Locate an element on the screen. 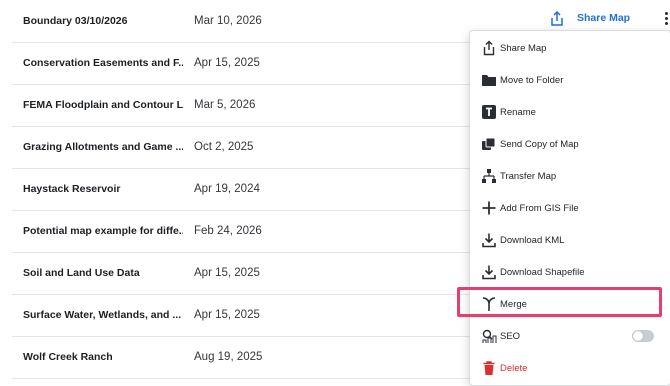 The image size is (670, 386). seo-toggle is located at coordinates (643, 336).